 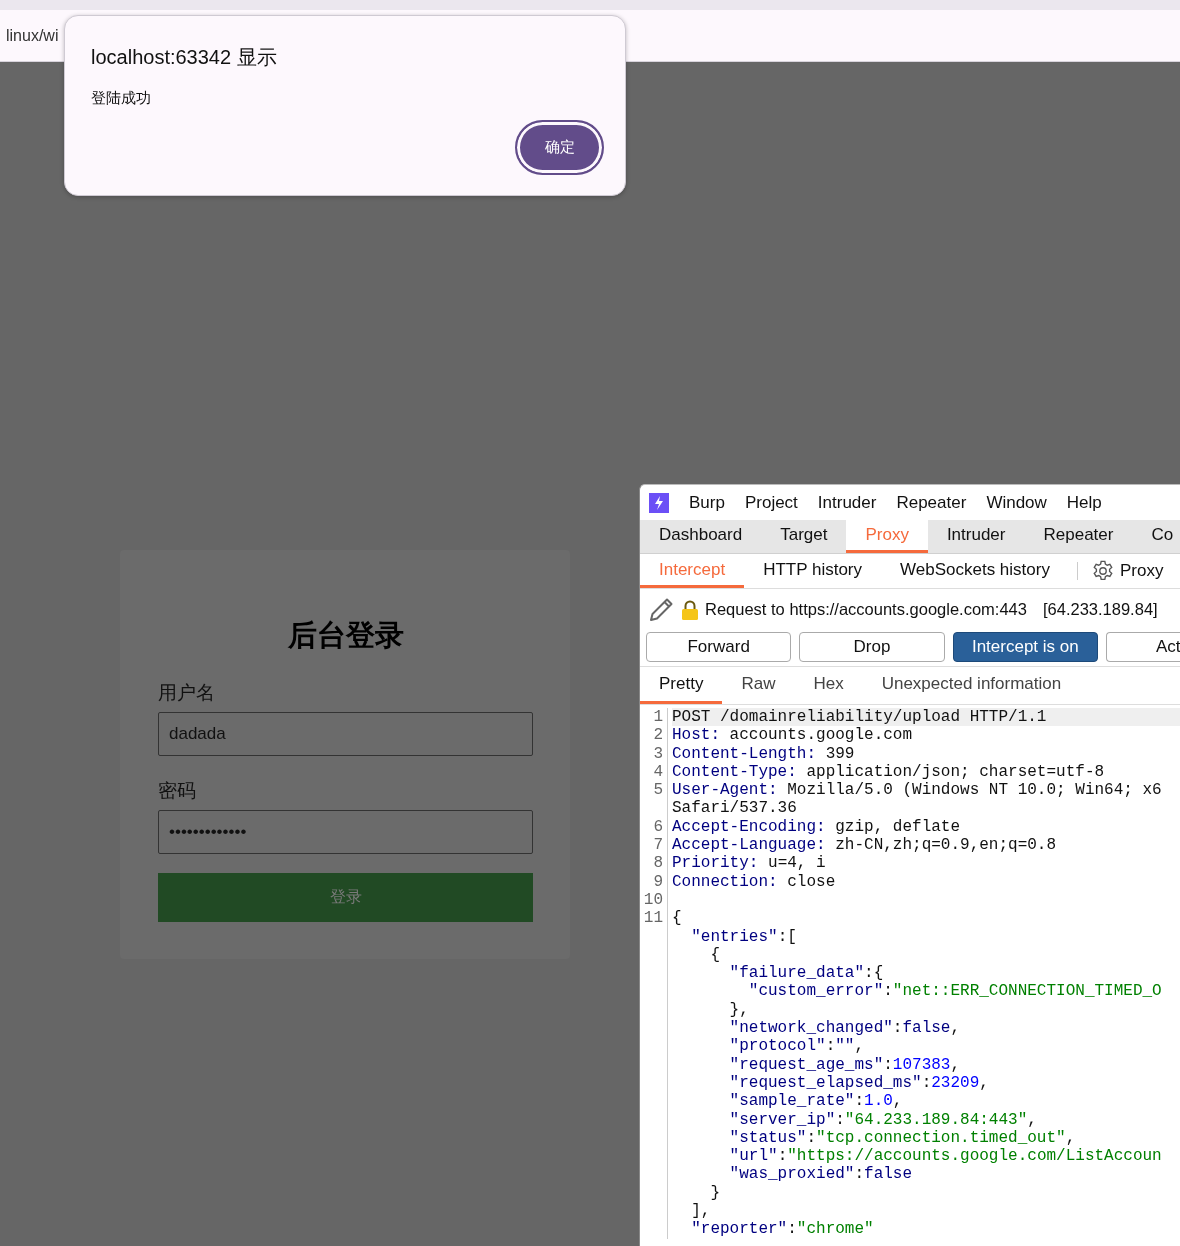 What do you see at coordinates (945, 1156) in the screenshot?
I see `code-line: "url":"https://accounts.google.com/ListAccoun` at bounding box center [945, 1156].